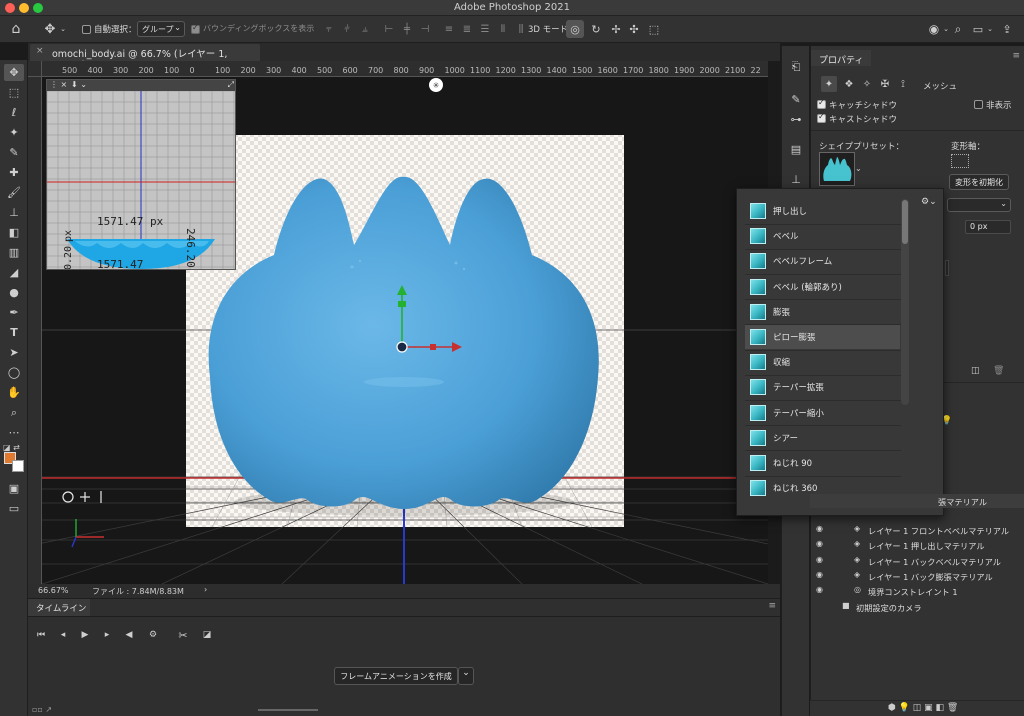 The width and height of the screenshot is (1024, 716). What do you see at coordinates (841, 58) in the screenshot?
I see `properties-tab: プロパティ` at bounding box center [841, 58].